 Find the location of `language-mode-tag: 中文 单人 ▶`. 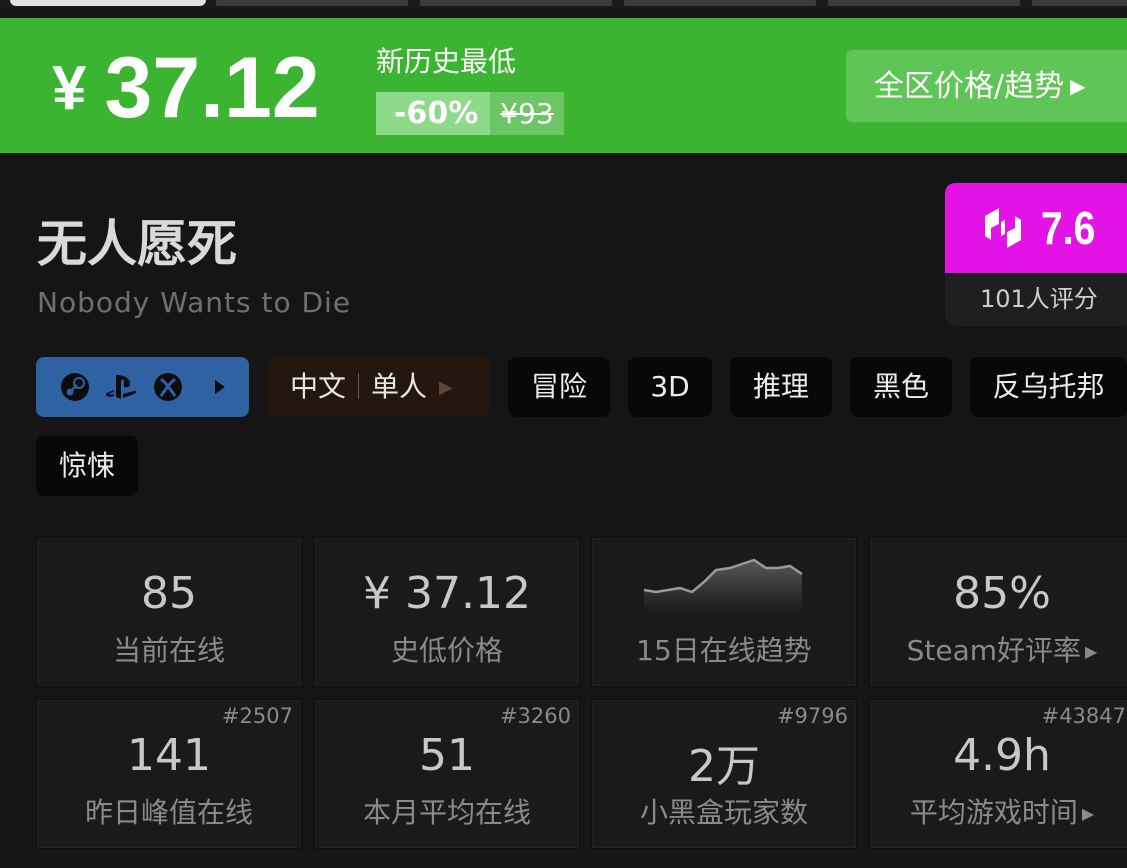

language-mode-tag: 中文 单人 ▶ is located at coordinates (379, 387).